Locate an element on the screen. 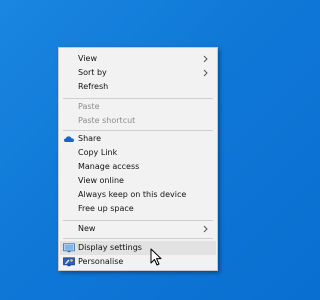 This screenshot has width=320, height=300. menu-item-manage-access: Manage access is located at coordinates (138, 167).